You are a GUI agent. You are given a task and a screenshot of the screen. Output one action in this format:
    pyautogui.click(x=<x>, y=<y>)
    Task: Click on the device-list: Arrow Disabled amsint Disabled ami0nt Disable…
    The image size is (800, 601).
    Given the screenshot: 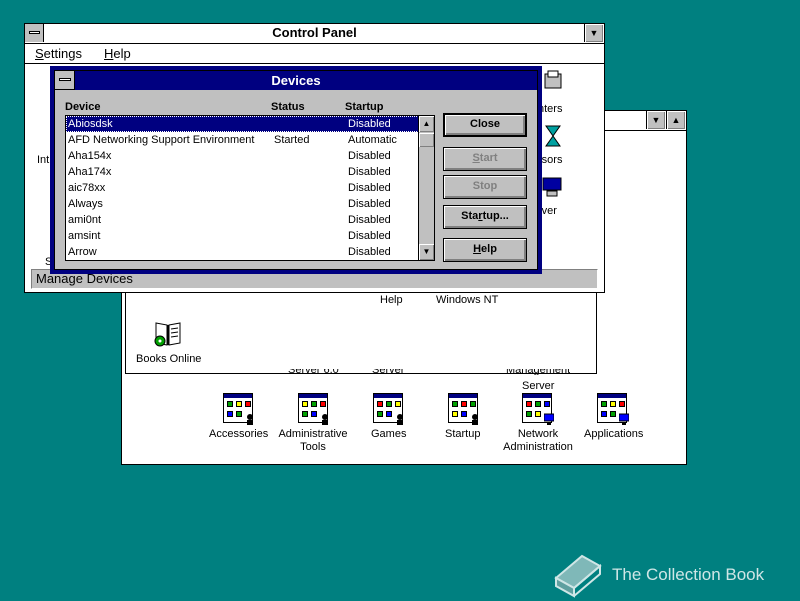 What is the action you would take?
    pyautogui.click(x=250, y=188)
    